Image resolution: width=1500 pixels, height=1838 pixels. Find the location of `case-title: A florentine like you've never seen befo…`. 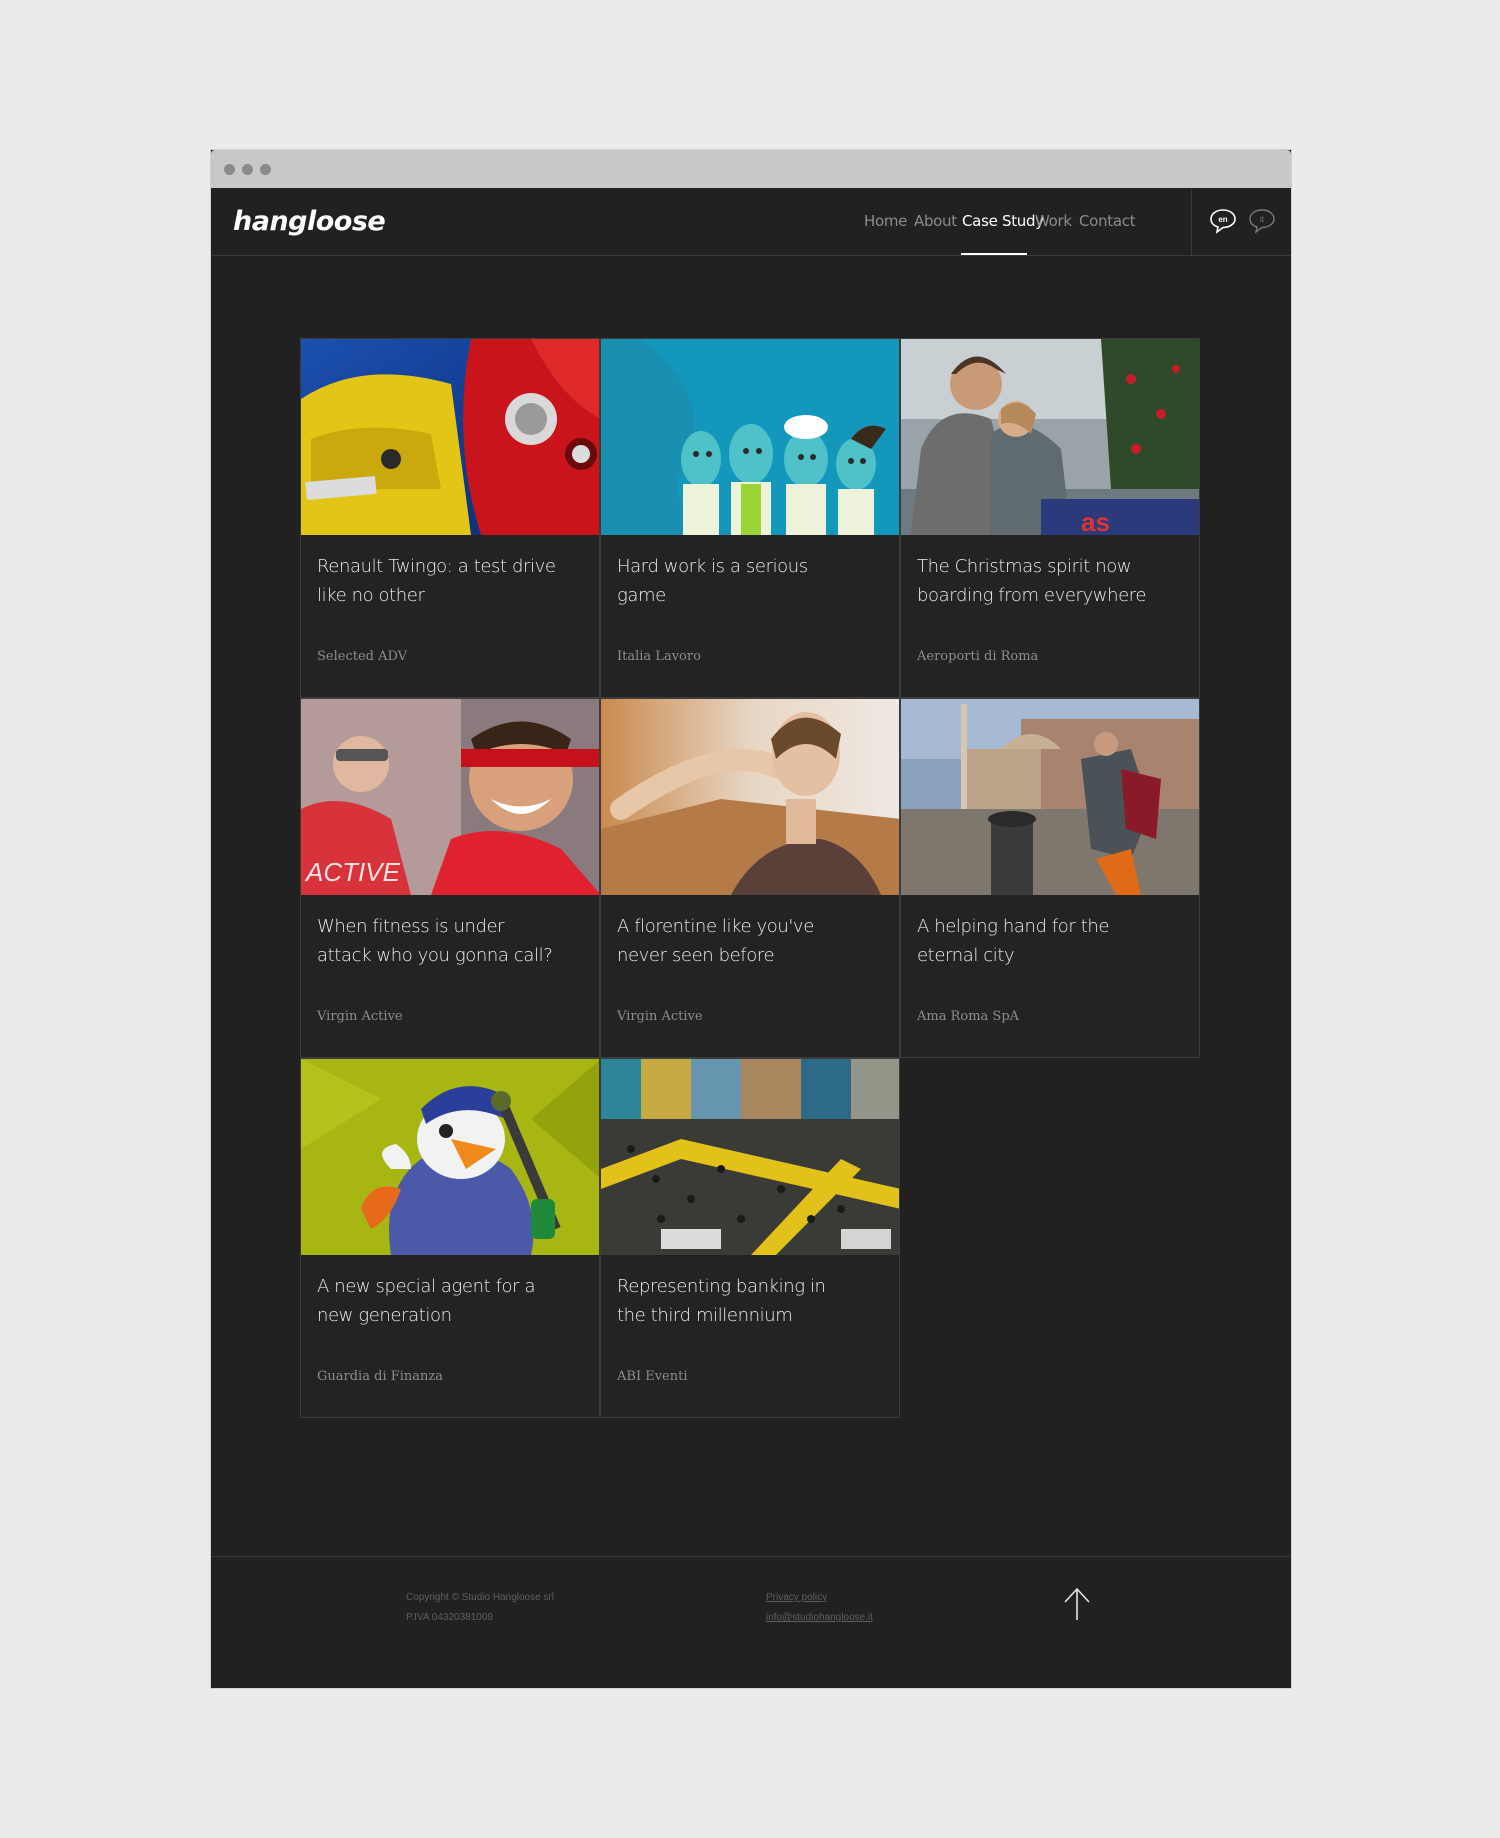

case-title: A florentine like you've never seen befo… is located at coordinates (737, 941).